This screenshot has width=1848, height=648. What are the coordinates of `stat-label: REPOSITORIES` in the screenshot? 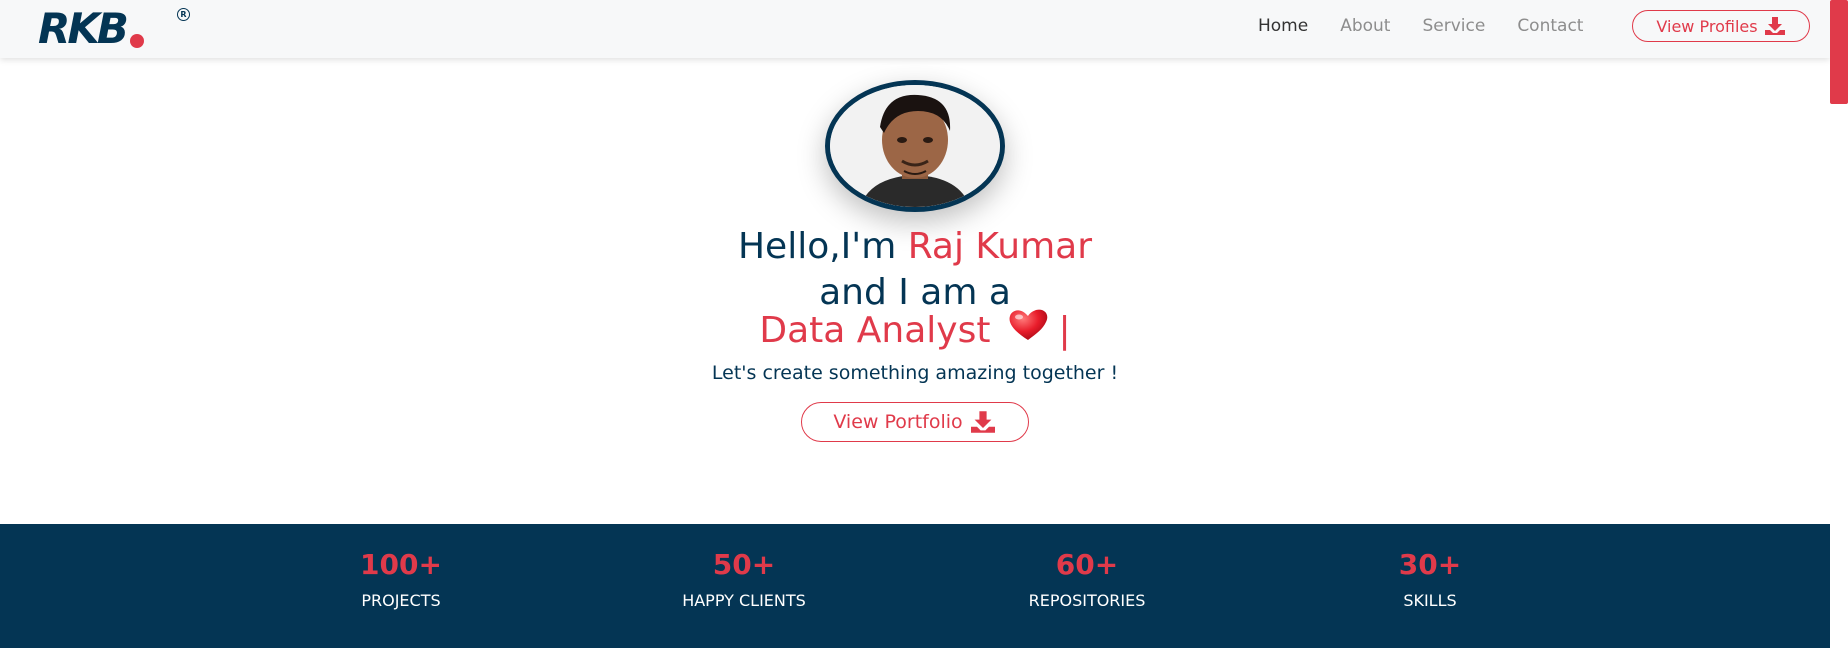 It's located at (1087, 600).